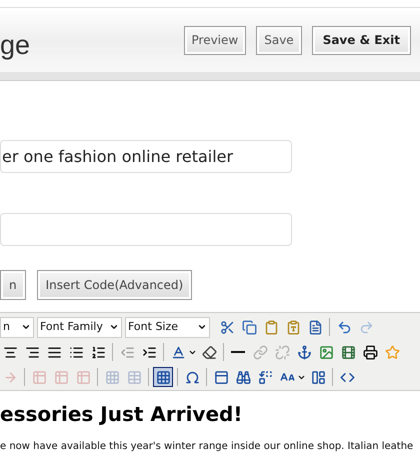 The image size is (420, 463). I want to click on numbered-list-icon, so click(98, 352).